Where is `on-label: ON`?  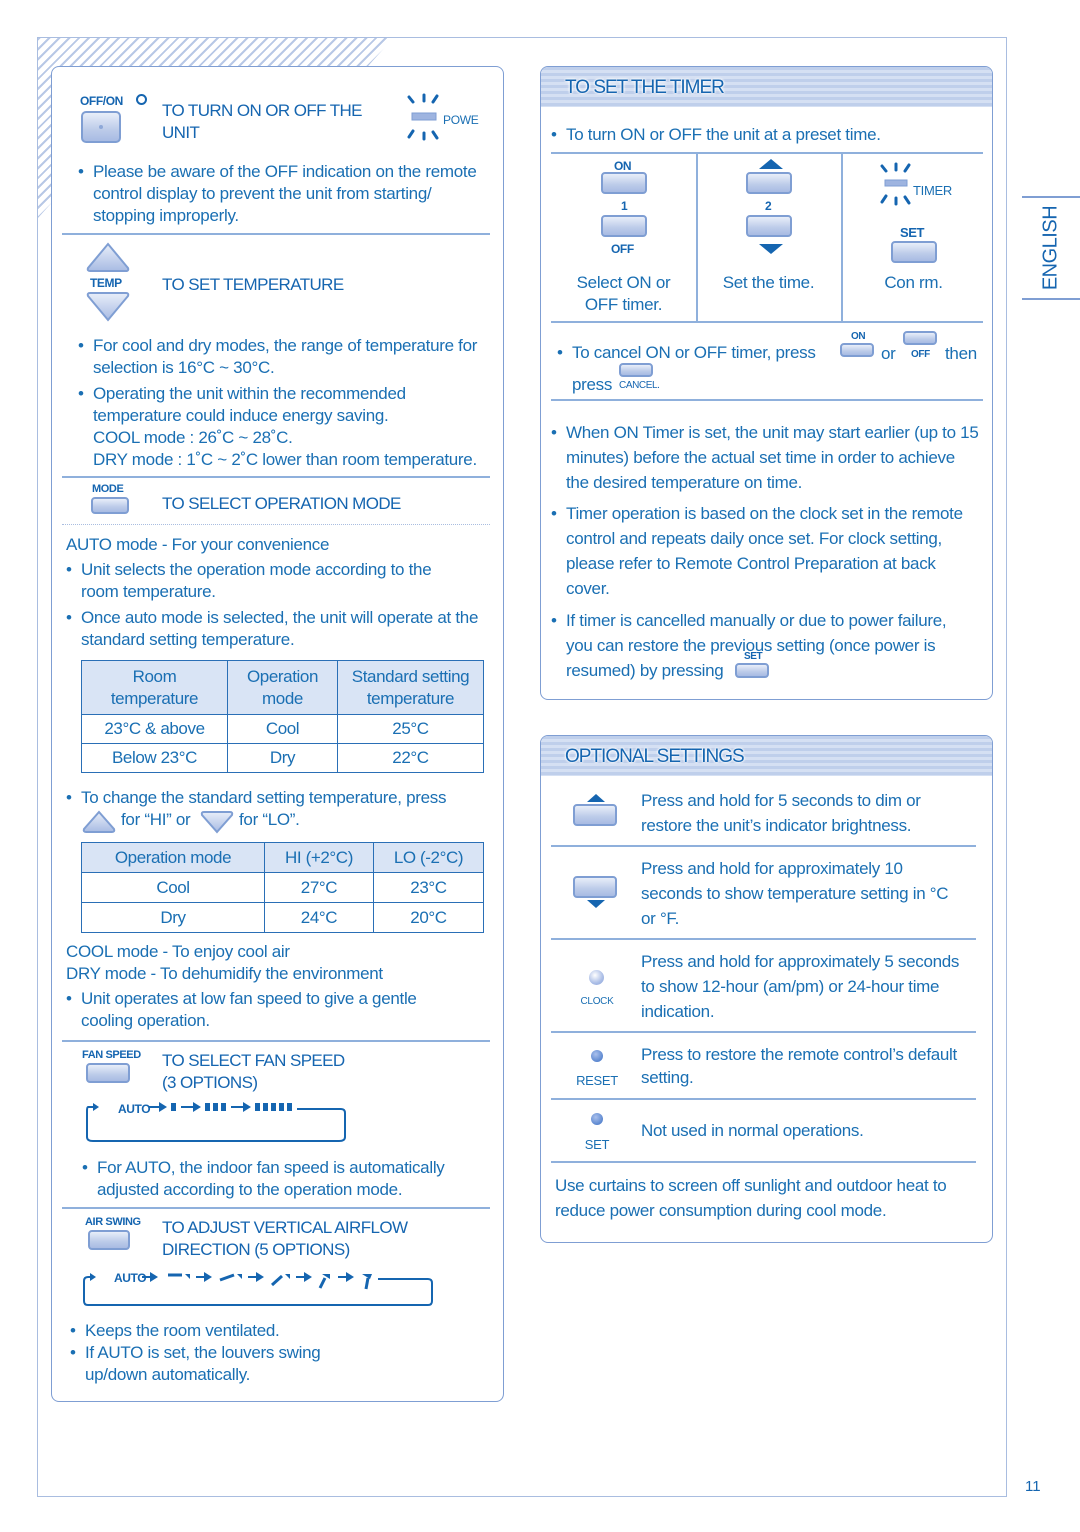
on-label: ON is located at coordinates (623, 166).